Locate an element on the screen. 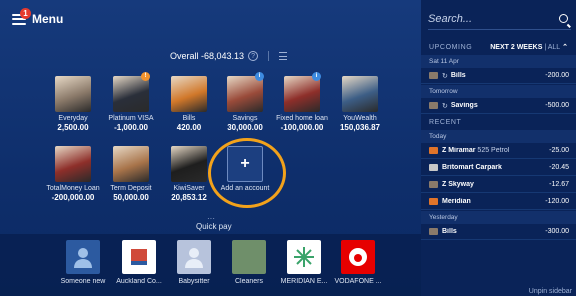 The width and height of the screenshot is (576, 296). transaction-name: Britomart Carpark is located at coordinates (495, 167).